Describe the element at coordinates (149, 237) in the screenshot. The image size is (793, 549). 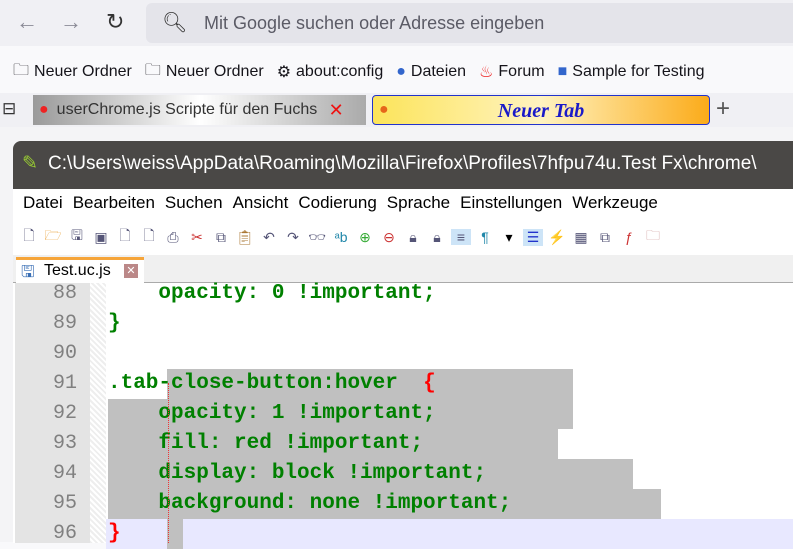
I see `close-all-icon: 🗋` at that location.